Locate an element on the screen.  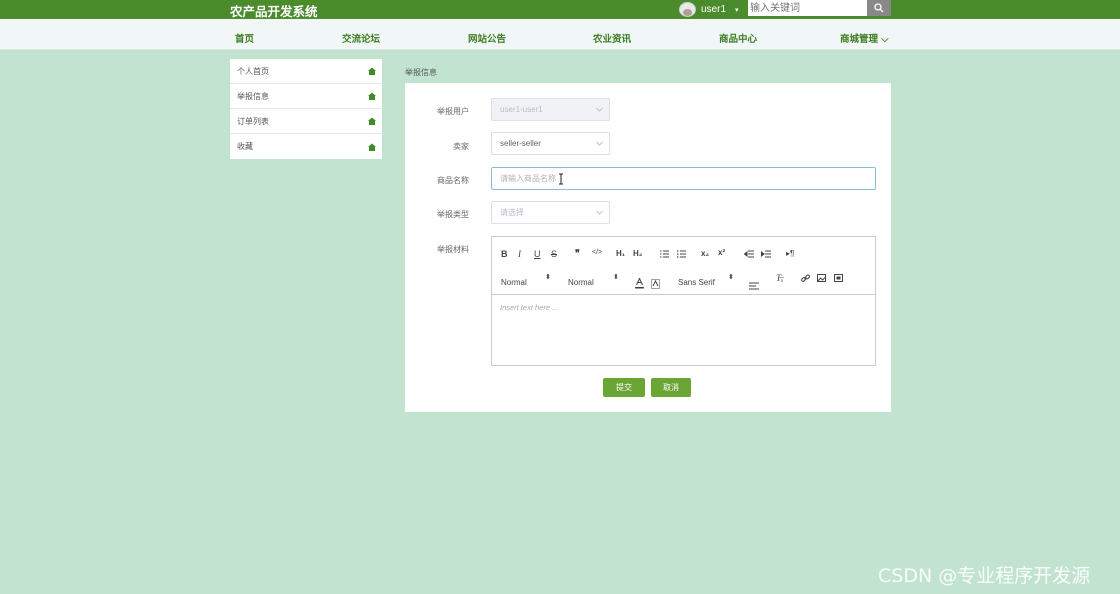
font-color-icon is located at coordinates (639, 283).